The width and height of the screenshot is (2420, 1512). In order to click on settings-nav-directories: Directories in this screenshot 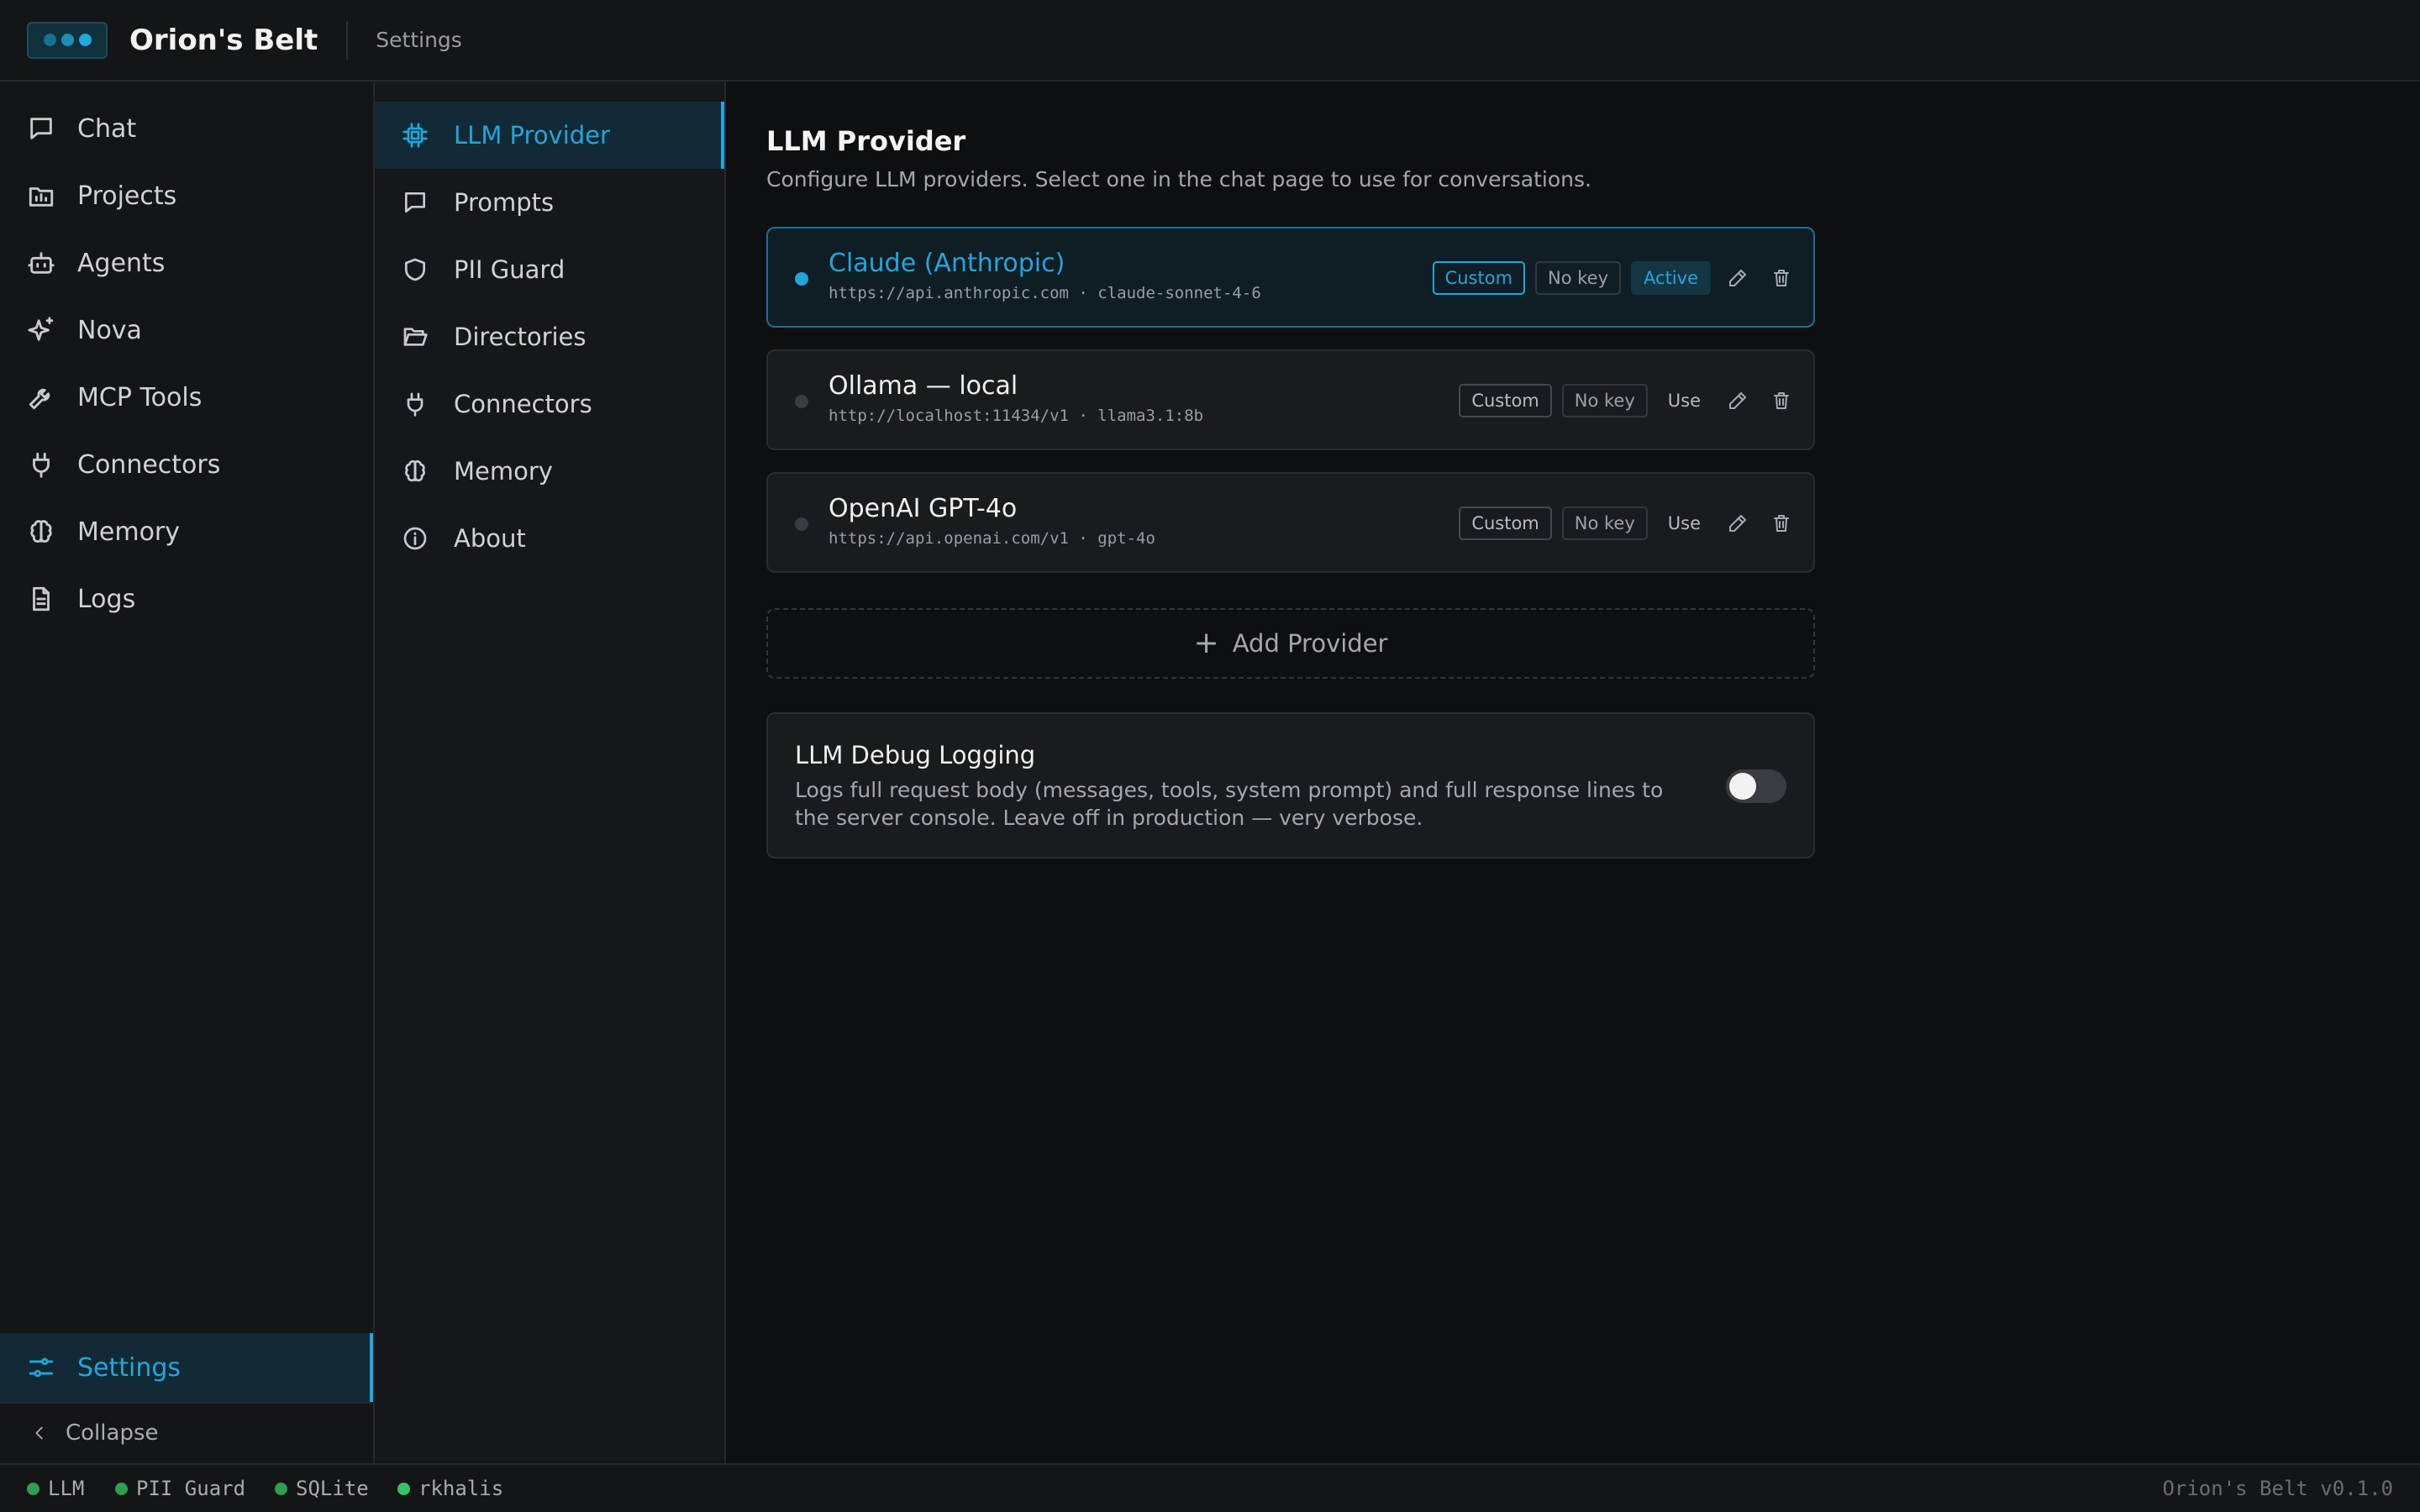, I will do `click(549, 336)`.